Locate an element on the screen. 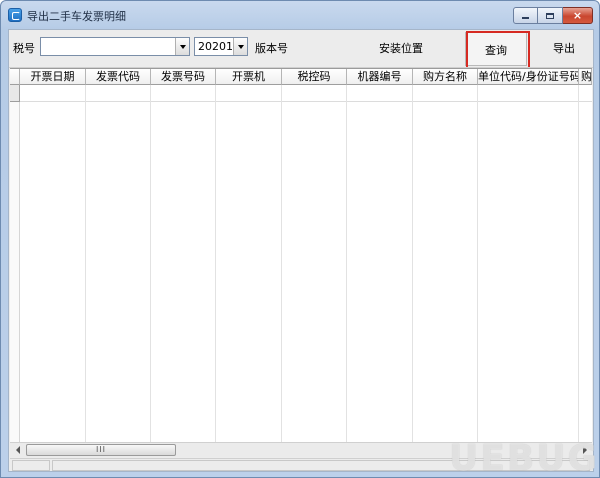 Image resolution: width=600 pixels, height=478 pixels. close-icon: × is located at coordinates (577, 15).